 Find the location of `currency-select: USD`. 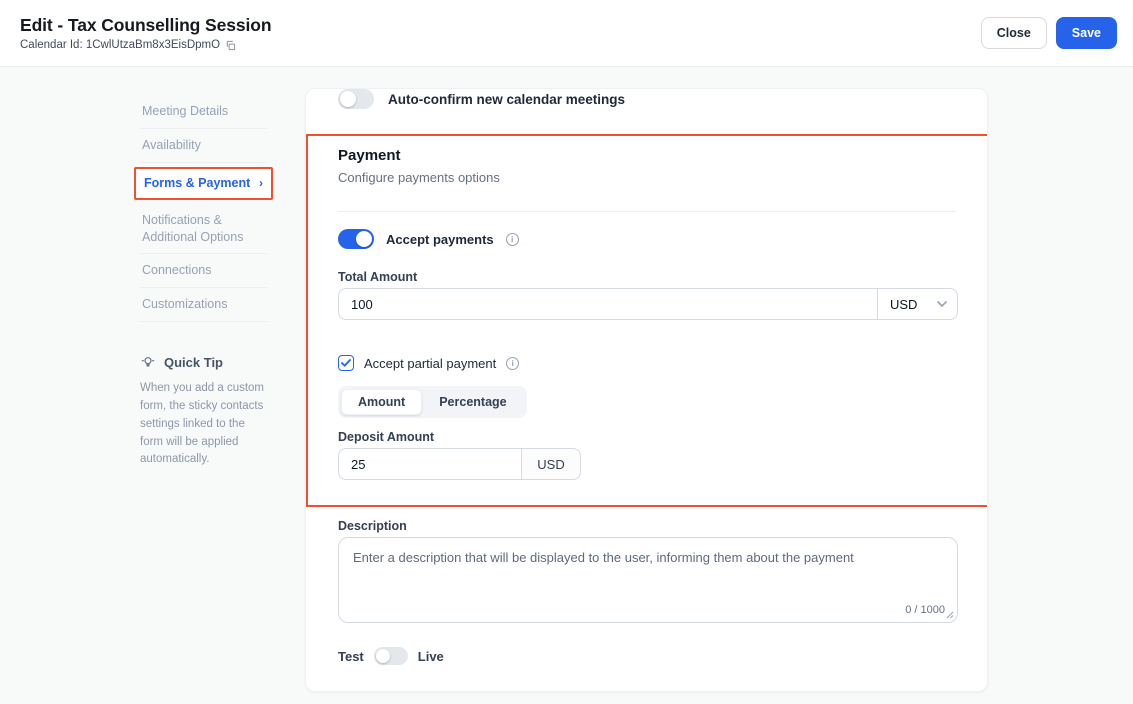

currency-select: USD is located at coordinates (917, 304).